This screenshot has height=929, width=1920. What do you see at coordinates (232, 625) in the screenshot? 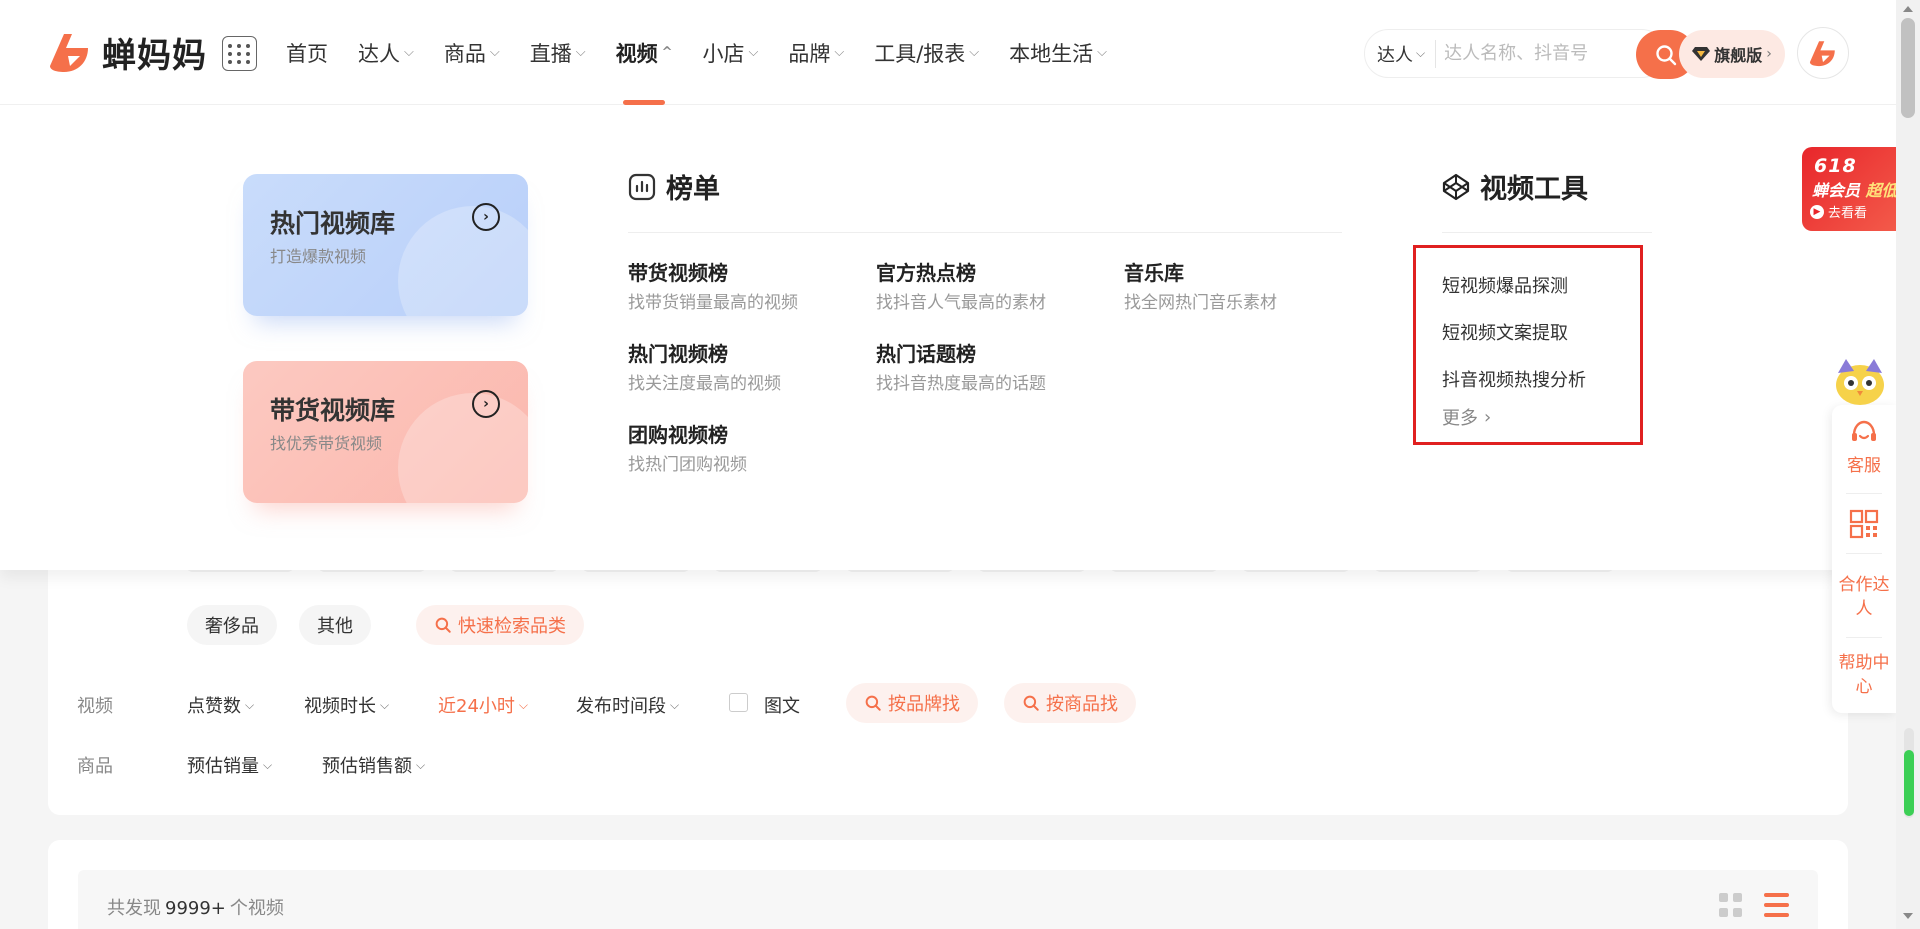
I see `category-tag-luxury: 奢侈品` at bounding box center [232, 625].